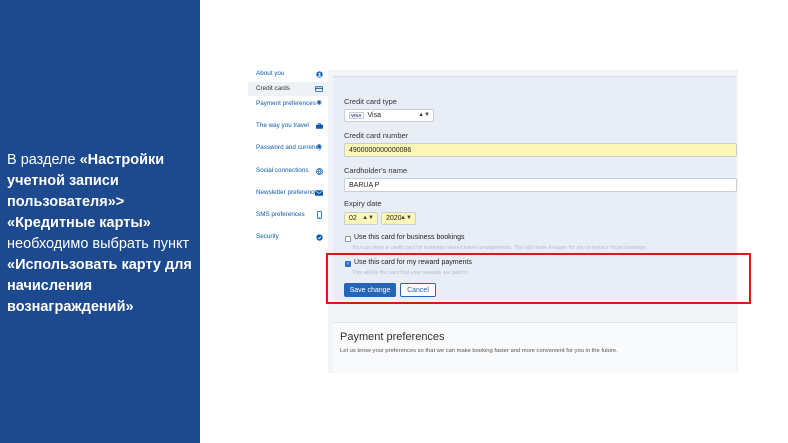  What do you see at coordinates (409, 237) in the screenshot?
I see `business-bookings-label: Use this card for business bookings` at bounding box center [409, 237].